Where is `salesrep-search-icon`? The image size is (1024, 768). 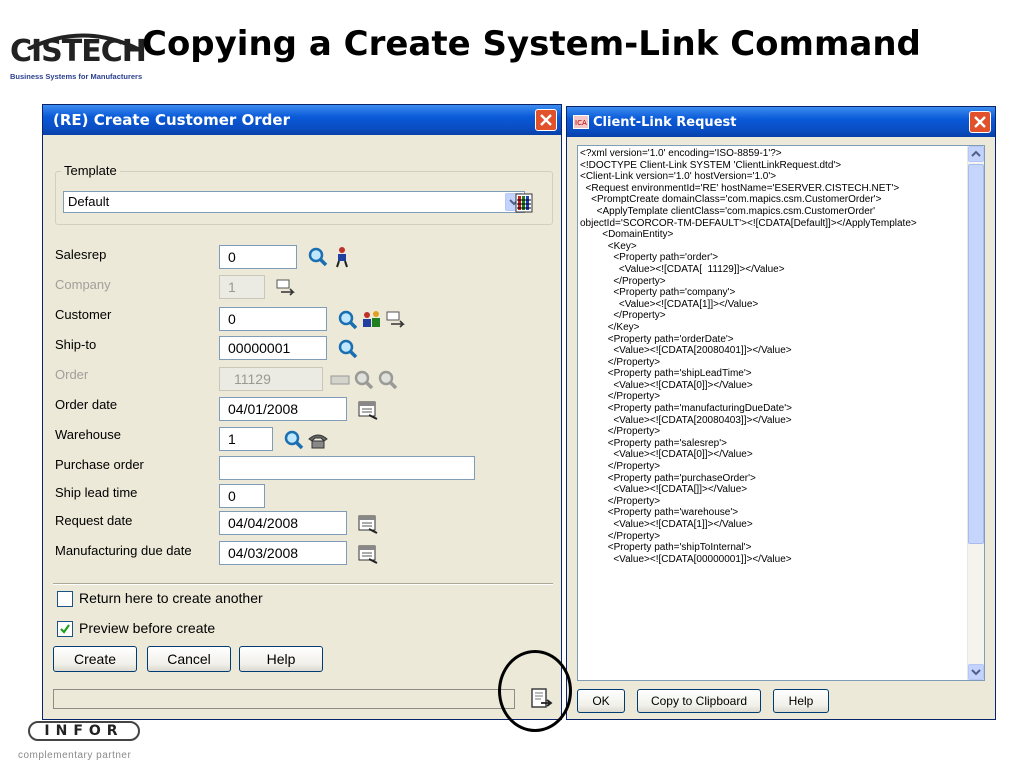
salesrep-search-icon is located at coordinates (318, 257).